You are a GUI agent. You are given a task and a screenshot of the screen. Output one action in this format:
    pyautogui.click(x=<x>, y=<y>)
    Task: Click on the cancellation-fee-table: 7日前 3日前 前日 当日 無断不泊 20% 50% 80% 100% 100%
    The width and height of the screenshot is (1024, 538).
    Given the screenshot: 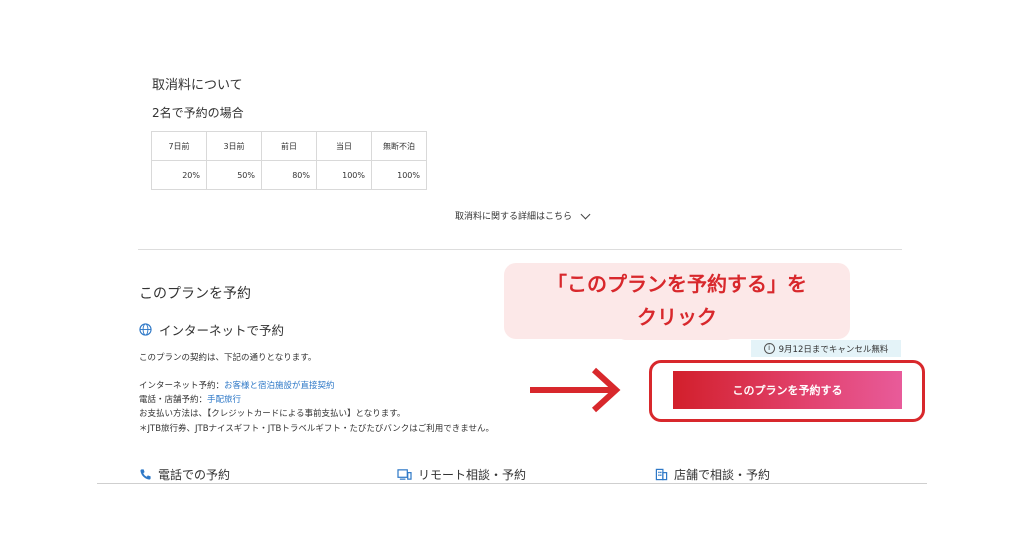 What is the action you would take?
    pyautogui.click(x=289, y=160)
    